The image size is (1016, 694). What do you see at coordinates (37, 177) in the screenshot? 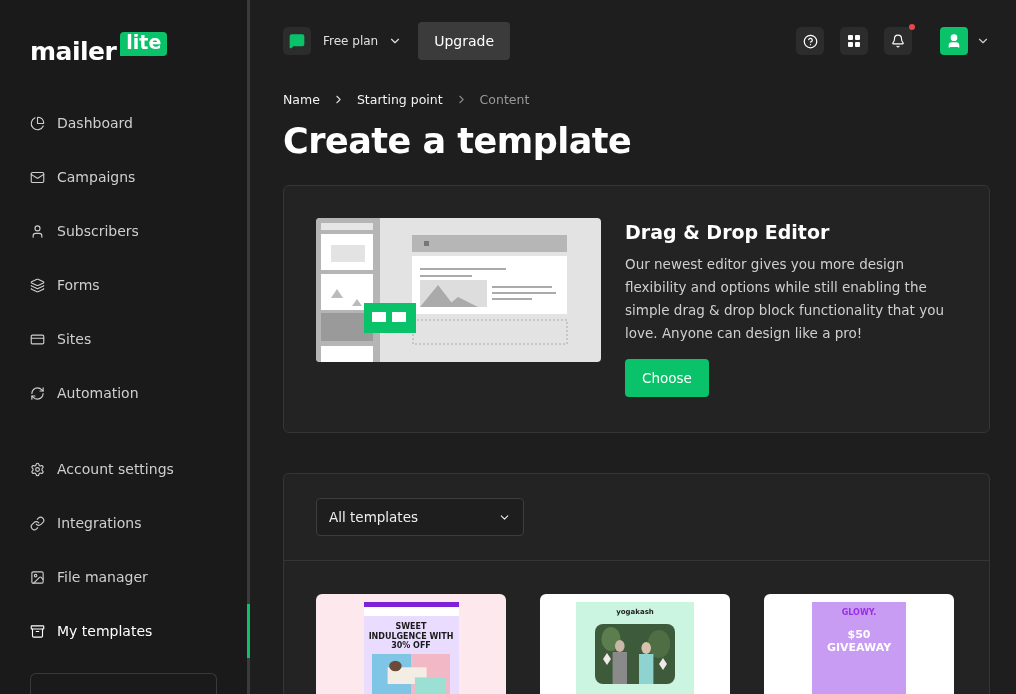
I see `envelope-icon` at bounding box center [37, 177].